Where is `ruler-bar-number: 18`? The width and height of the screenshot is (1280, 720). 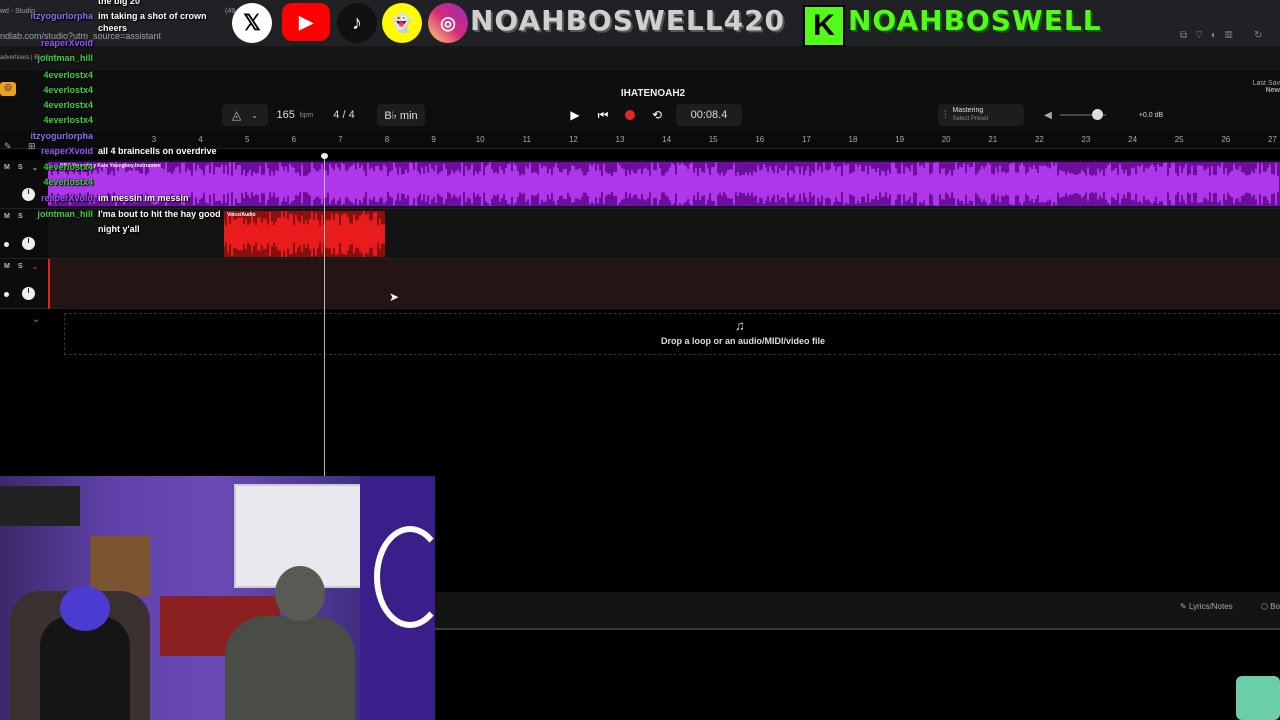 ruler-bar-number: 18 is located at coordinates (853, 139).